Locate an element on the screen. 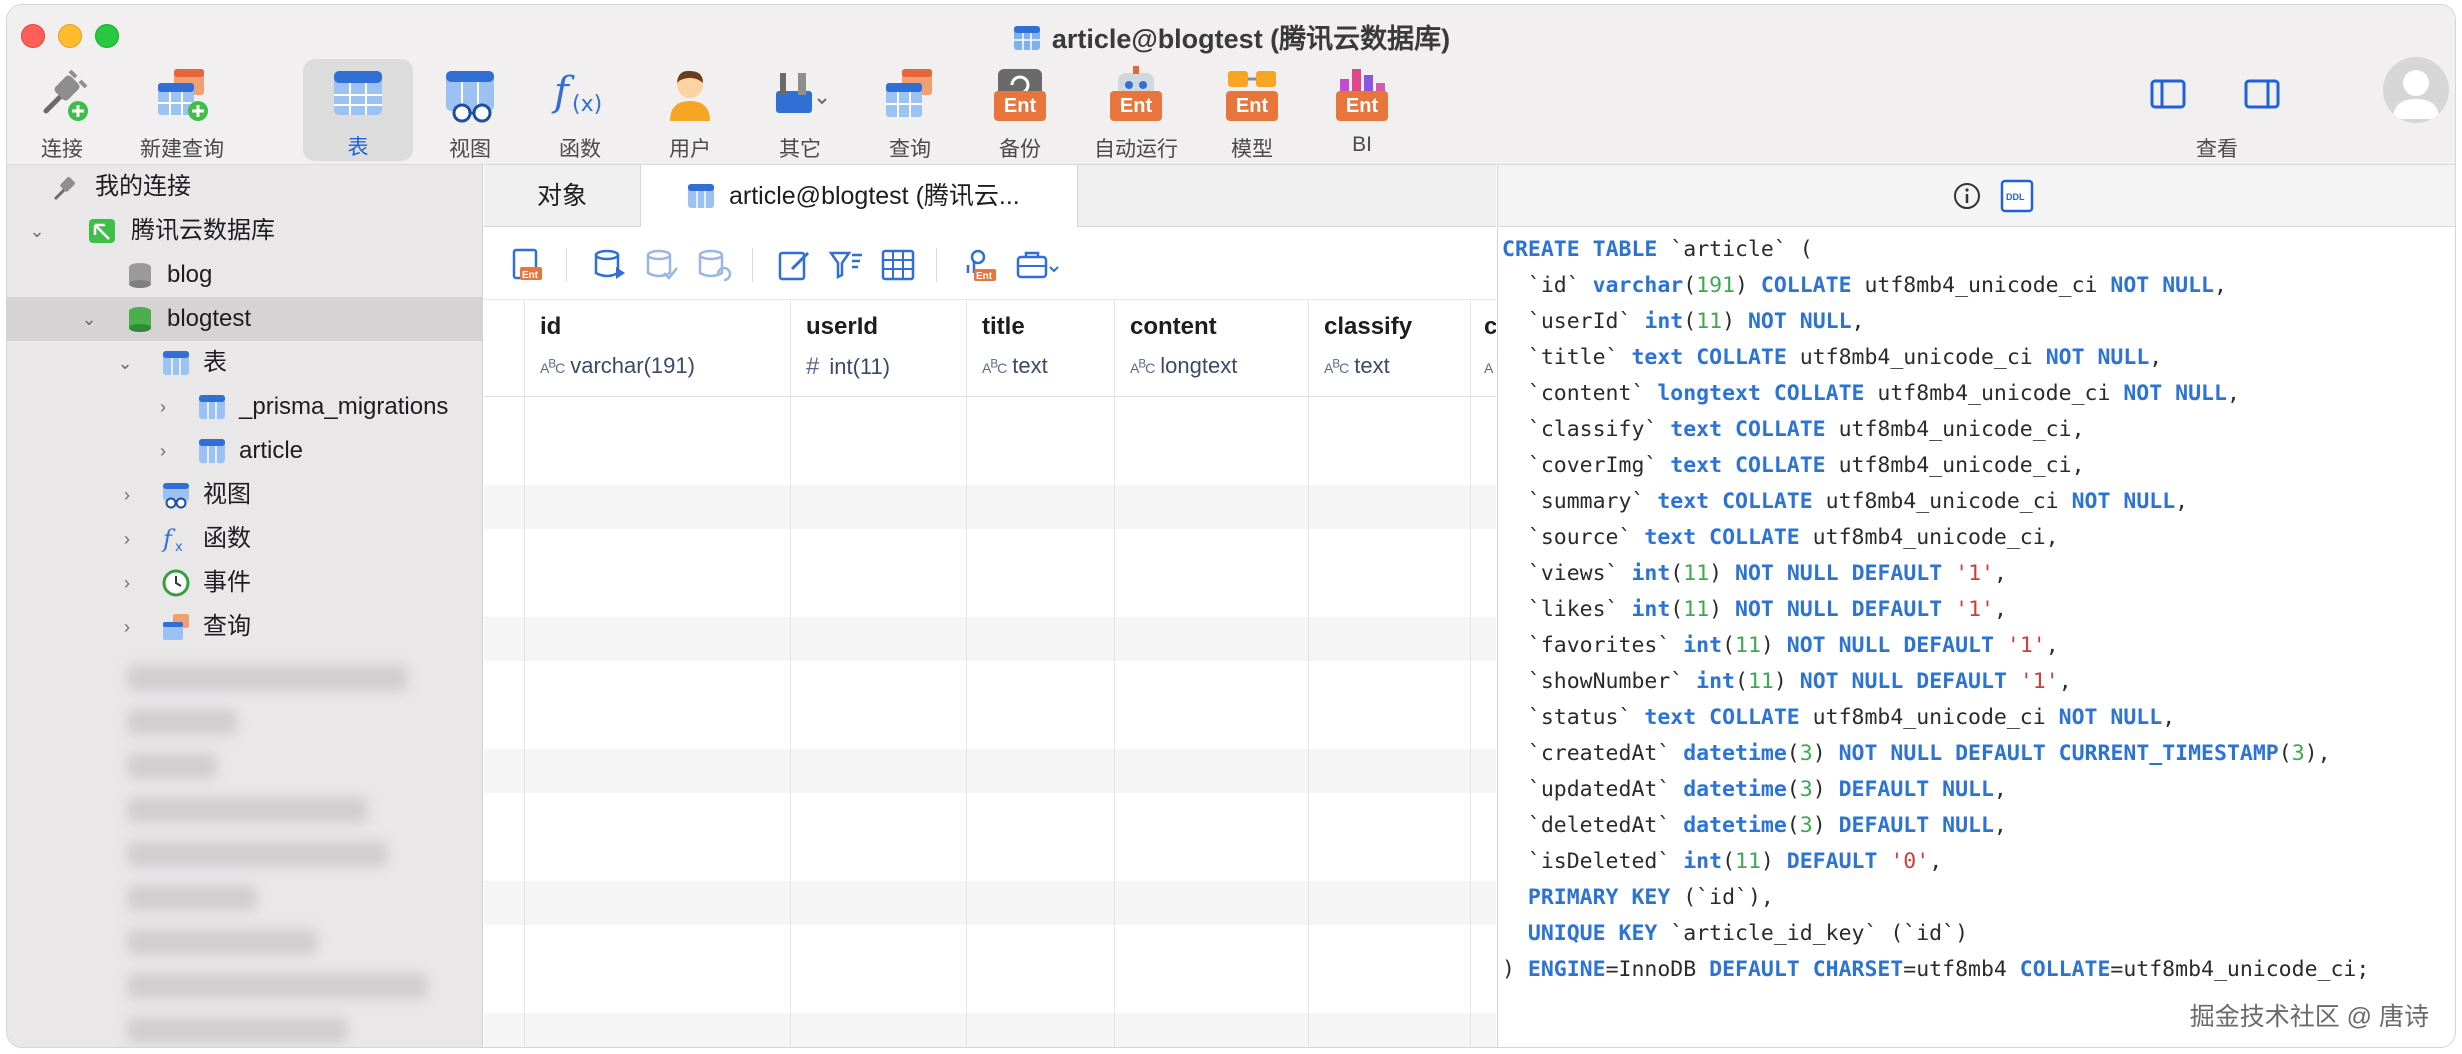 This screenshot has height=1054, width=2462. toolbar-function-label: 函数 is located at coordinates (580, 149).